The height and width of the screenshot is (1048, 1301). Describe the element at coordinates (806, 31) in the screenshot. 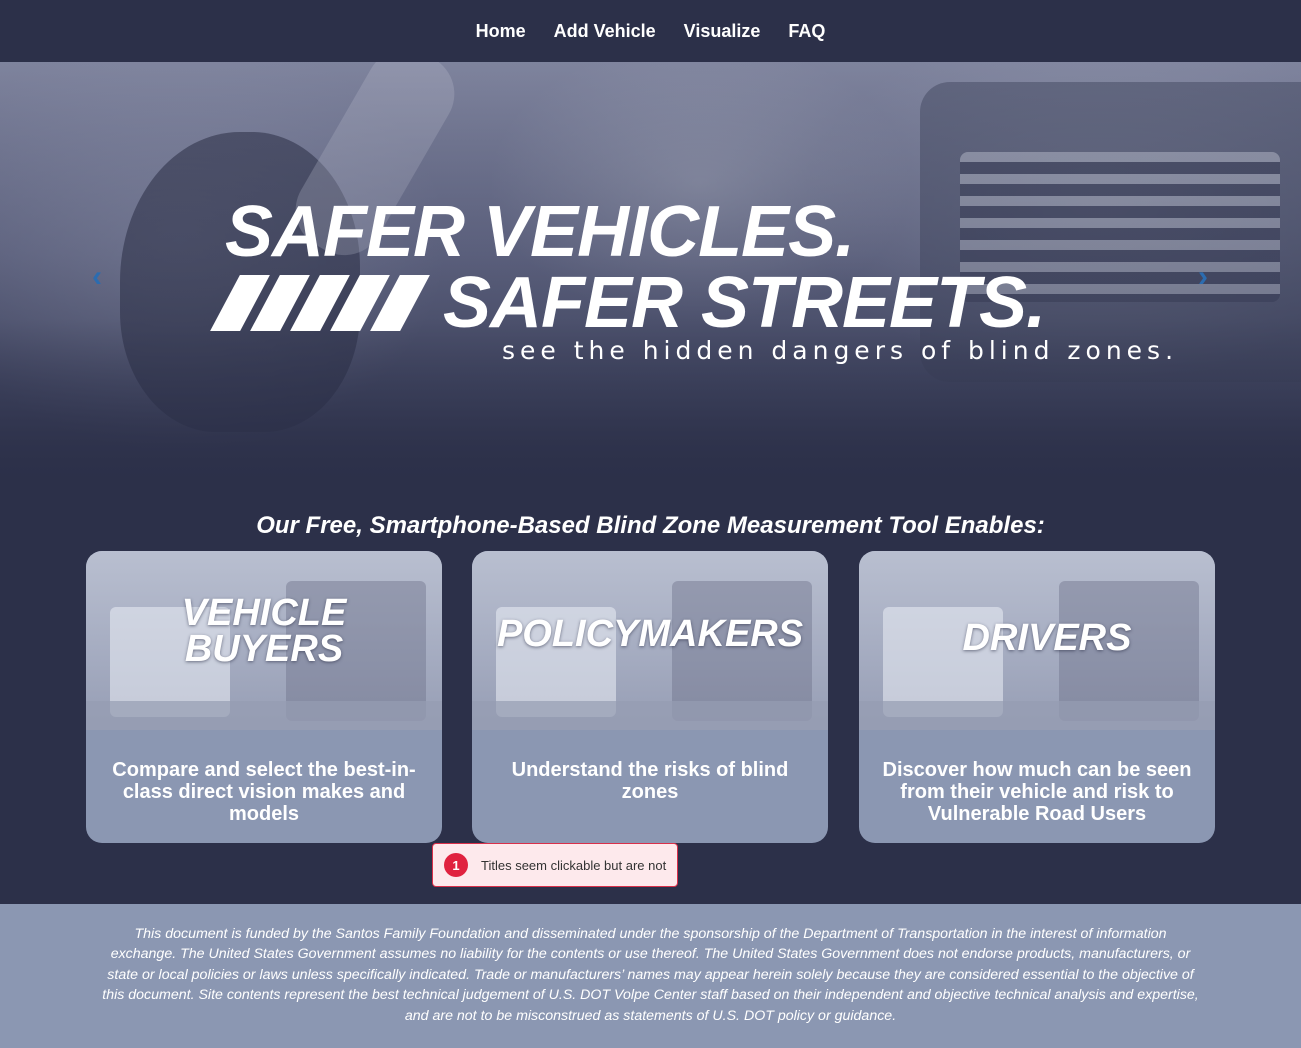

I see `nav-faq-link: FAQ` at that location.